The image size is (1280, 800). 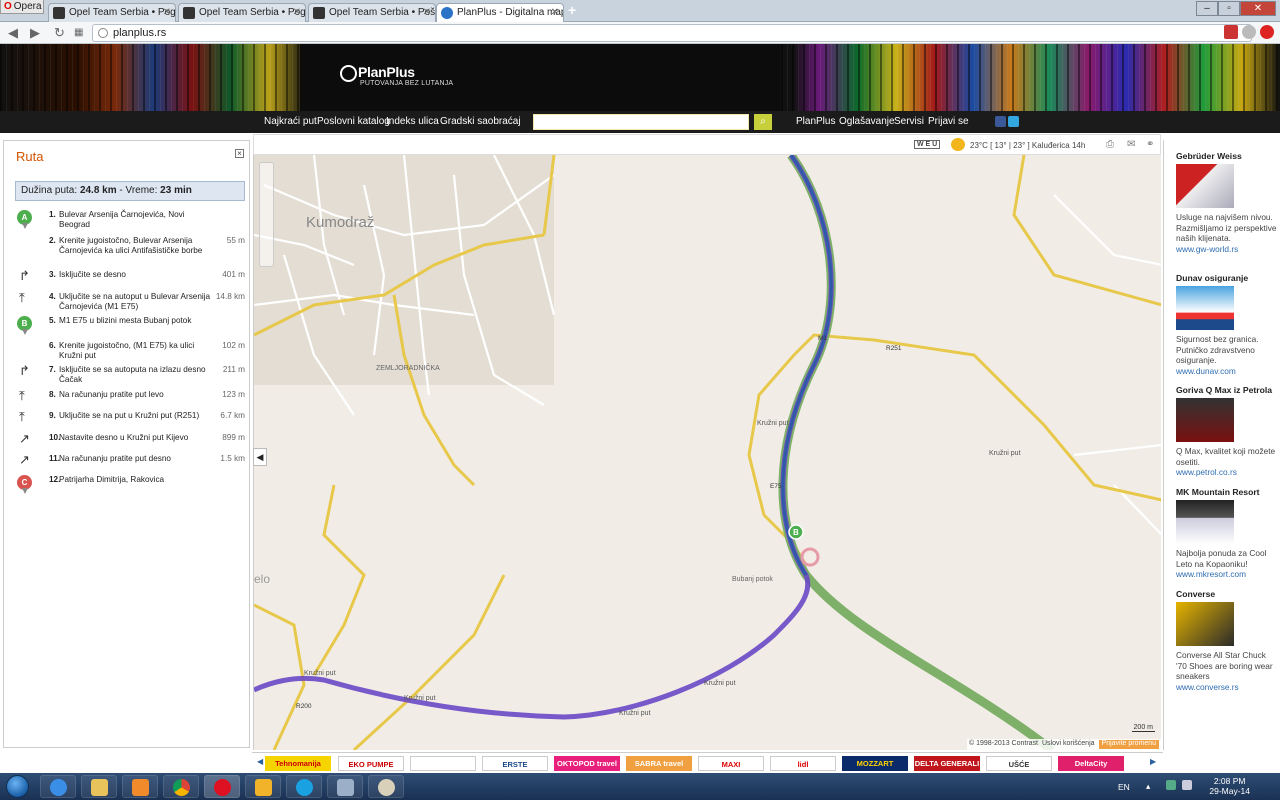 What do you see at coordinates (1258, 8) in the screenshot?
I see `close-window-button: ✕` at bounding box center [1258, 8].